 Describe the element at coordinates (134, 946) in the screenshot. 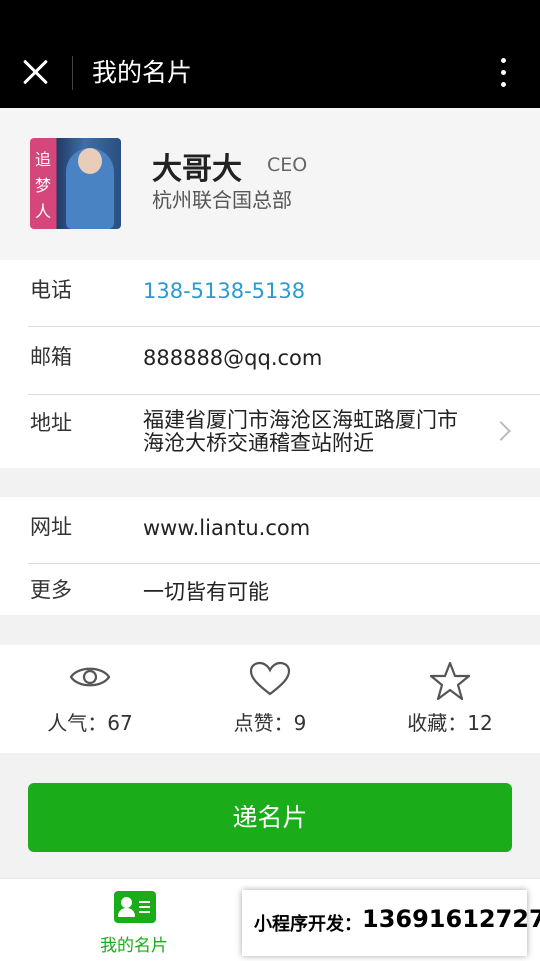

I see `tab-label: 我的名片` at that location.